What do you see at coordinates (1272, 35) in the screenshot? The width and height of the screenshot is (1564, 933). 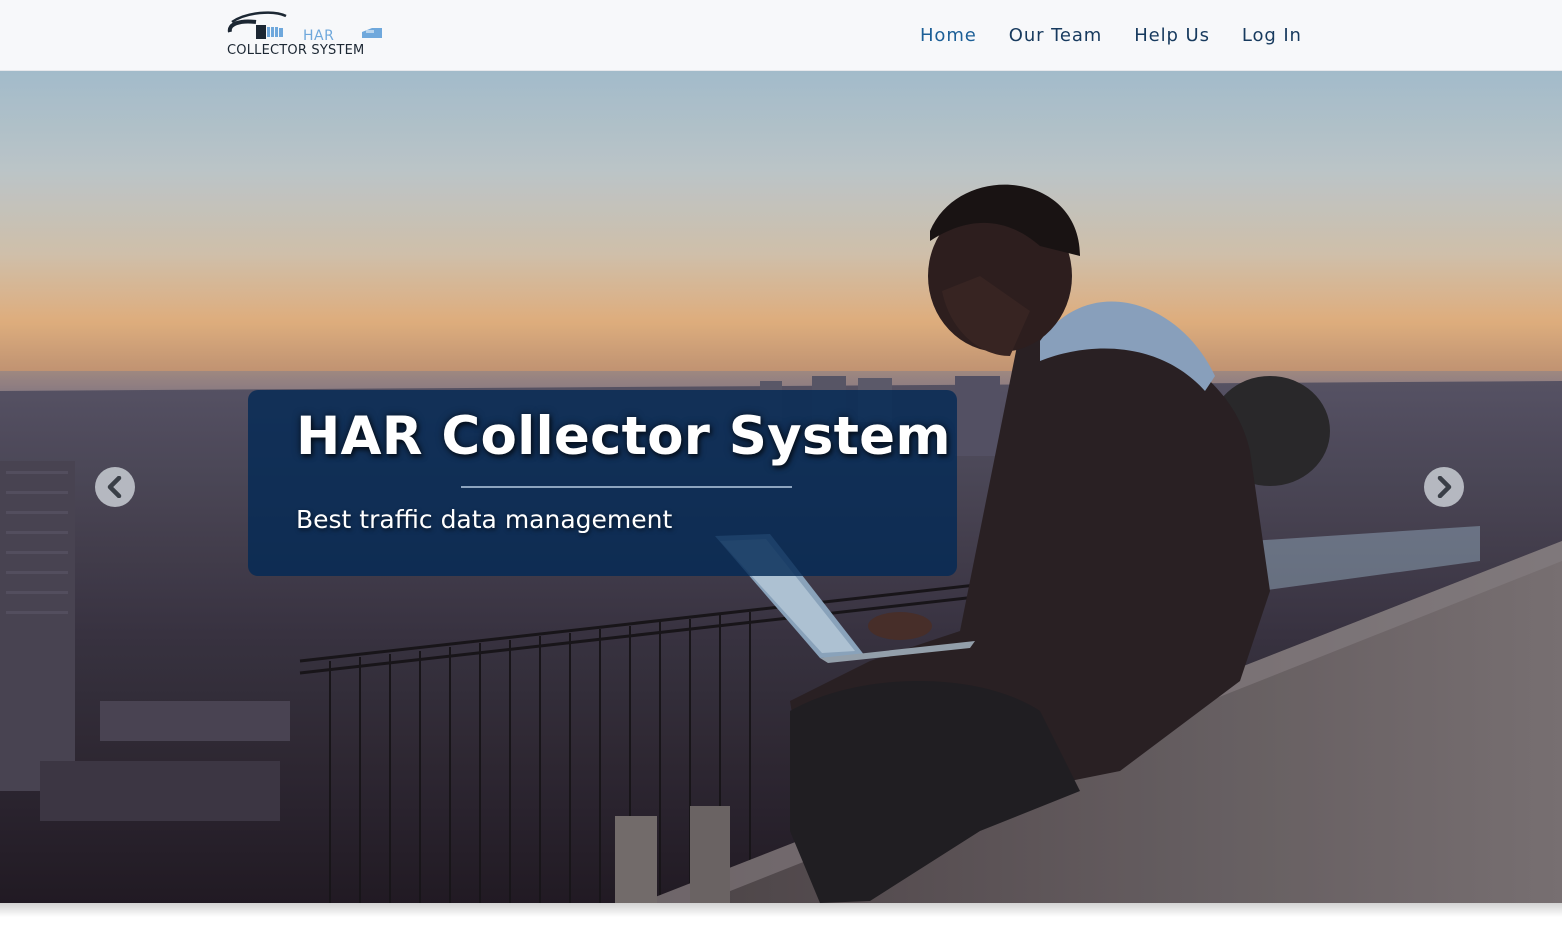 I see `nav-link-log-in: Log In` at bounding box center [1272, 35].